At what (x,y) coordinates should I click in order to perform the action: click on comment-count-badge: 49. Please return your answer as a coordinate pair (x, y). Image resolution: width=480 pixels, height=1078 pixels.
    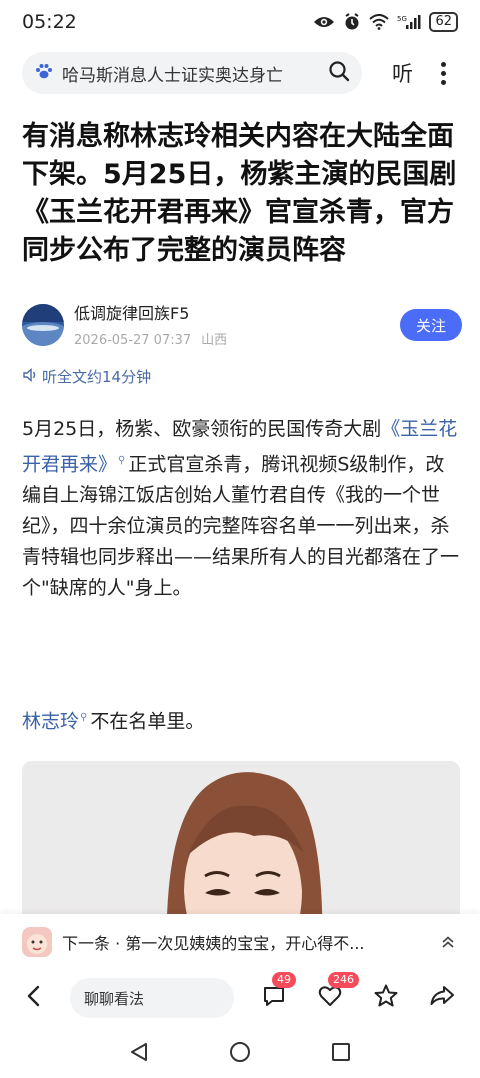
    Looking at the image, I should click on (284, 980).